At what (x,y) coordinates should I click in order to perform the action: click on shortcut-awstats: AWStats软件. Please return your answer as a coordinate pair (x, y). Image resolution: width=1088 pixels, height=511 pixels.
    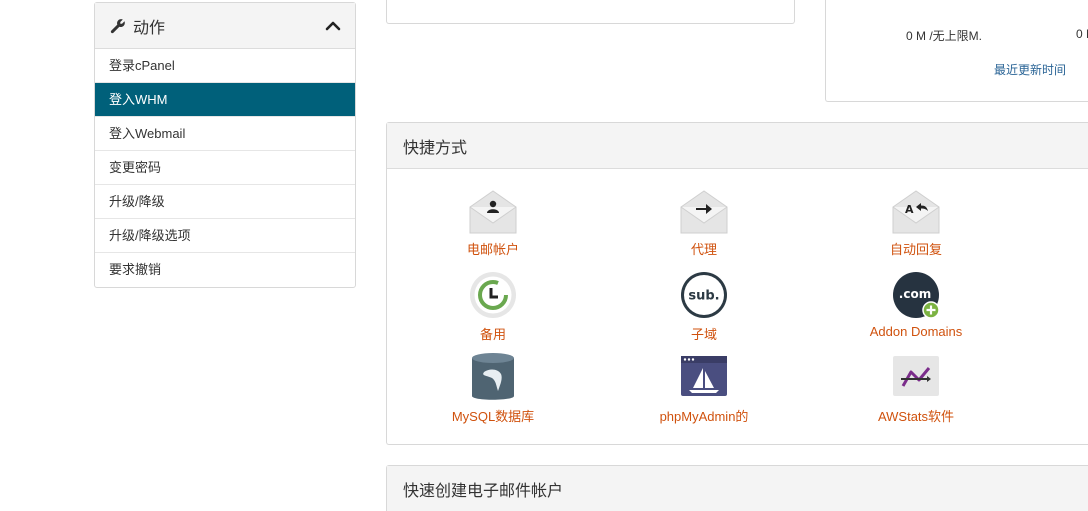
    Looking at the image, I should click on (916, 388).